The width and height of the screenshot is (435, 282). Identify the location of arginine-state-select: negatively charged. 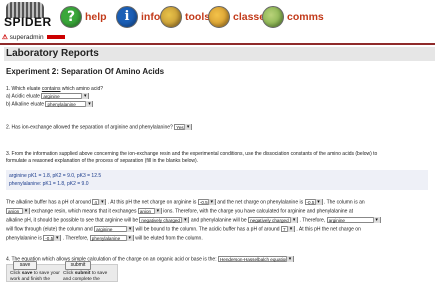
(164, 220).